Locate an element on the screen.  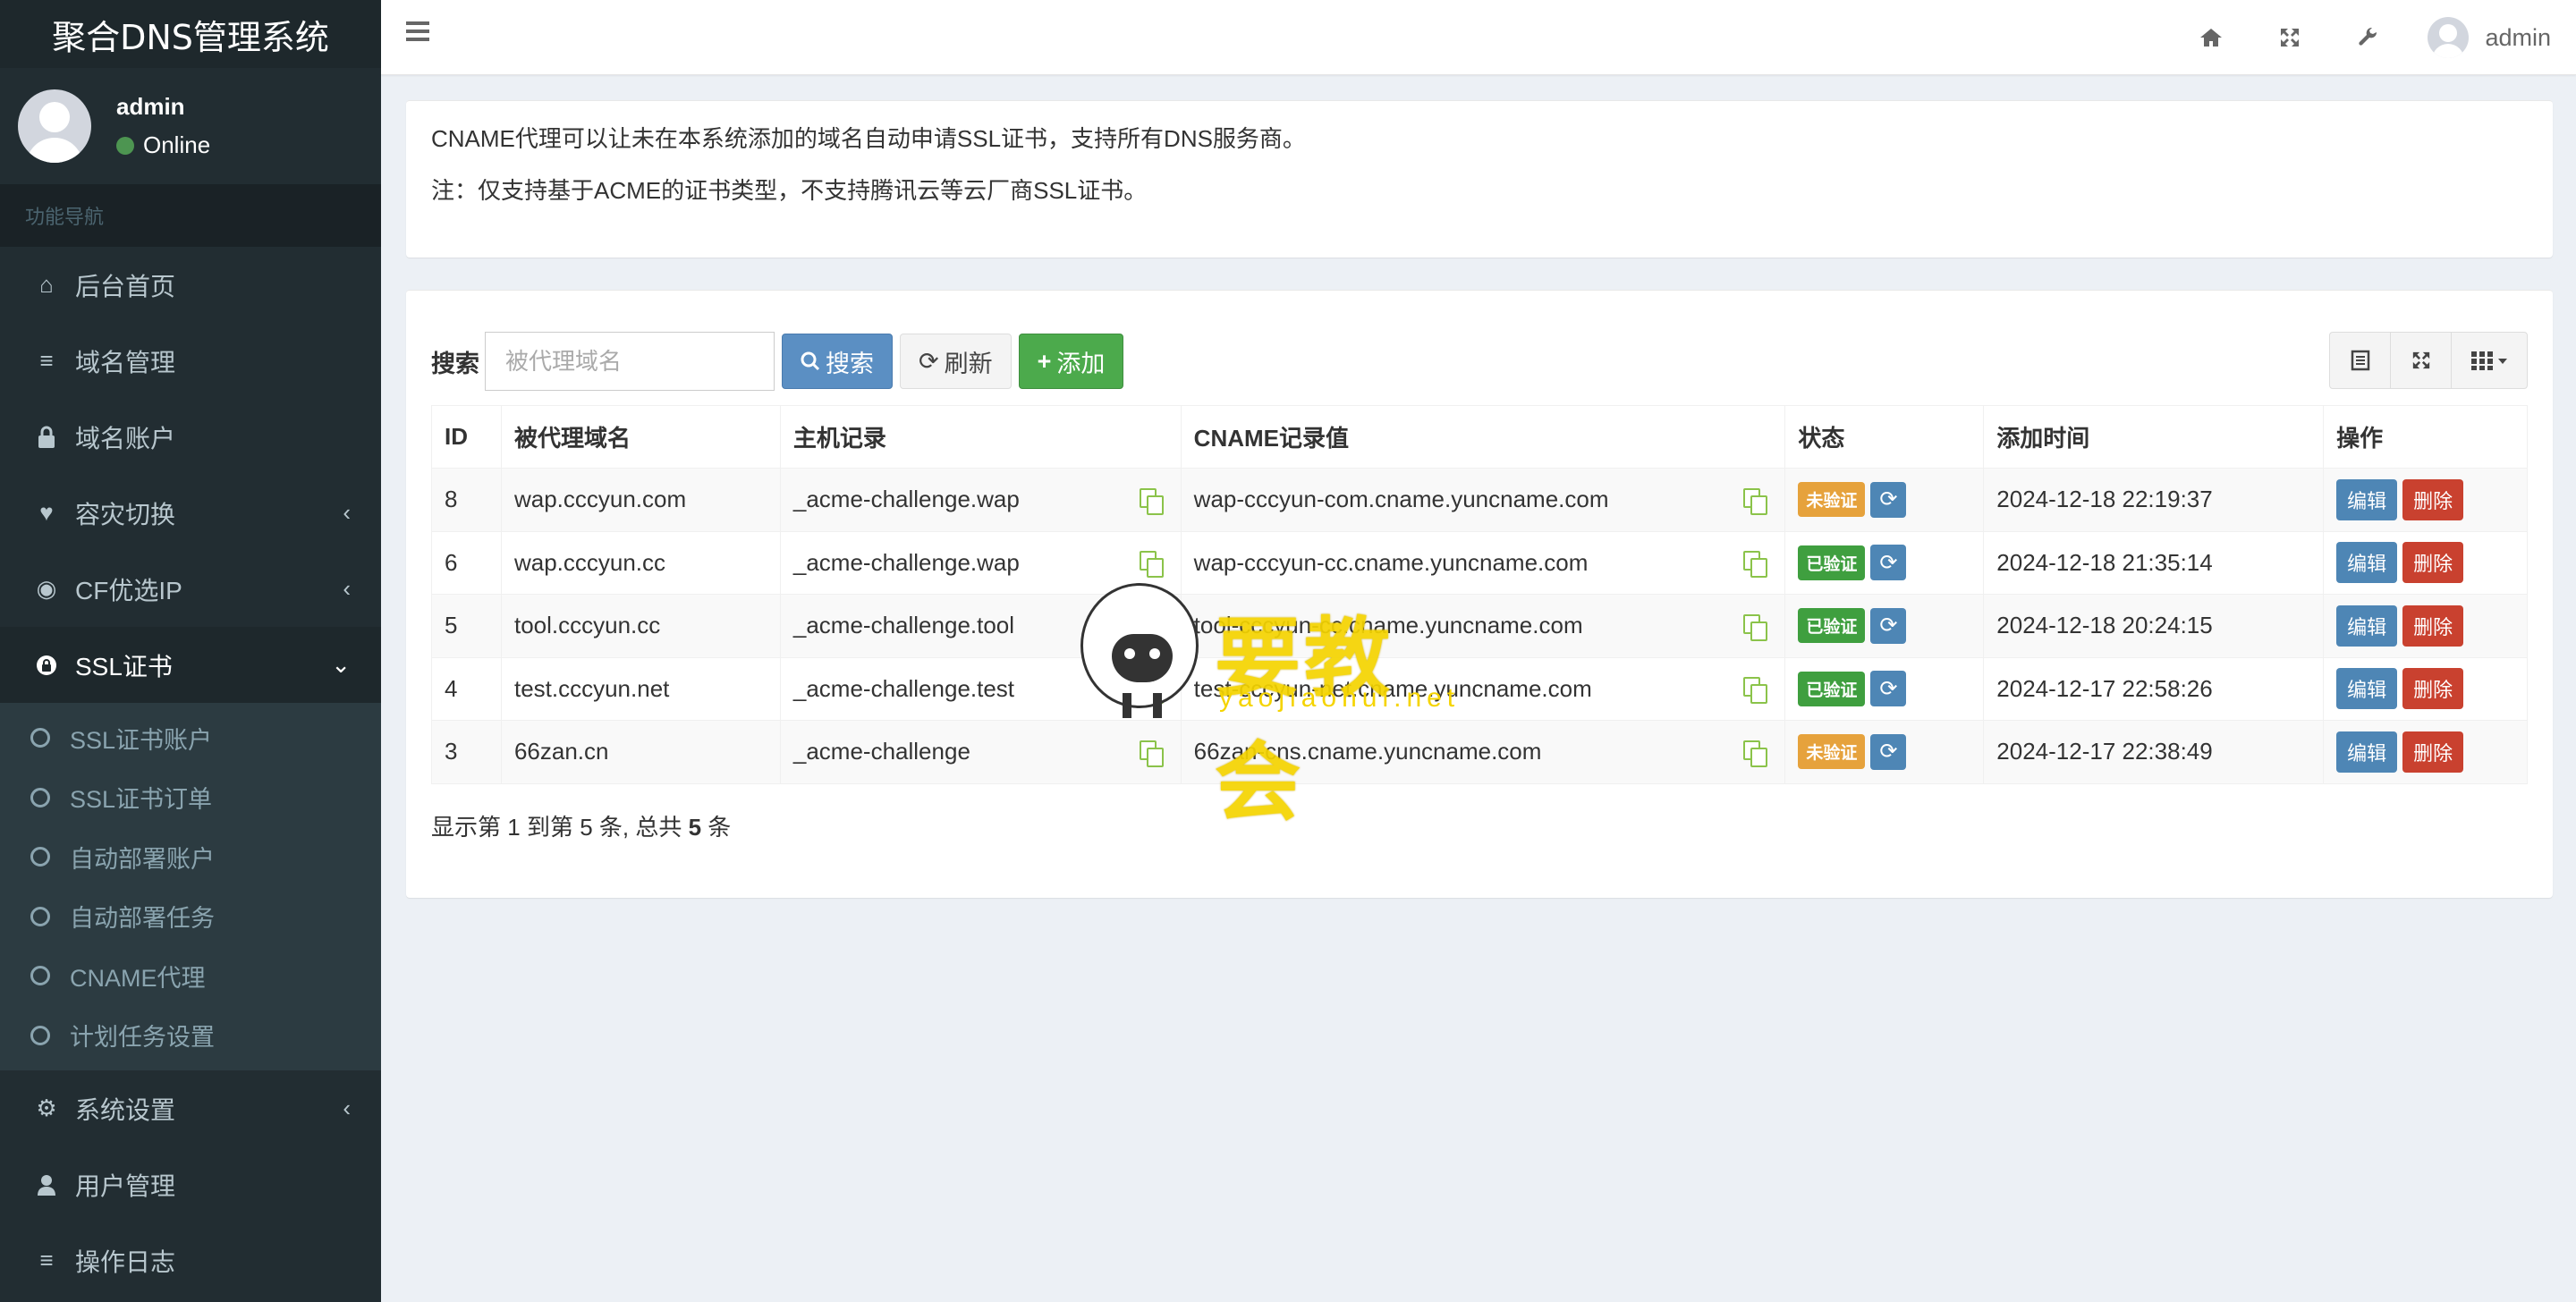
pager-to: 5 is located at coordinates (586, 827).